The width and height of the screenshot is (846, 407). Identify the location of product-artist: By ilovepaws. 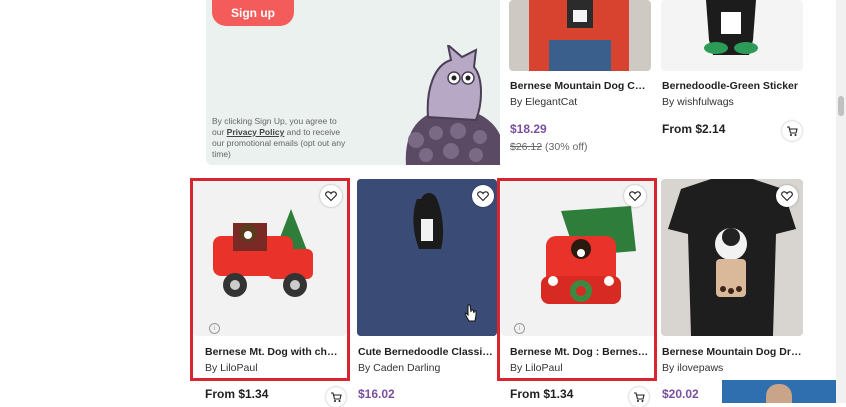
(692, 368).